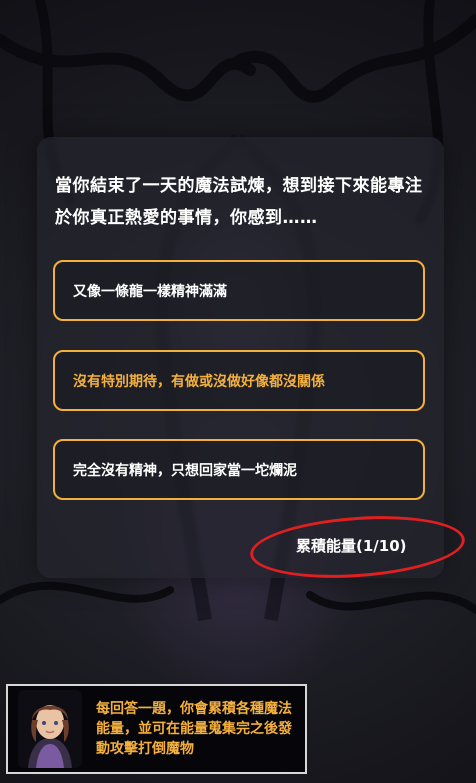  I want to click on option-3-label: 完全沒有精神，只想回家當一坨爛泥, so click(185, 470).